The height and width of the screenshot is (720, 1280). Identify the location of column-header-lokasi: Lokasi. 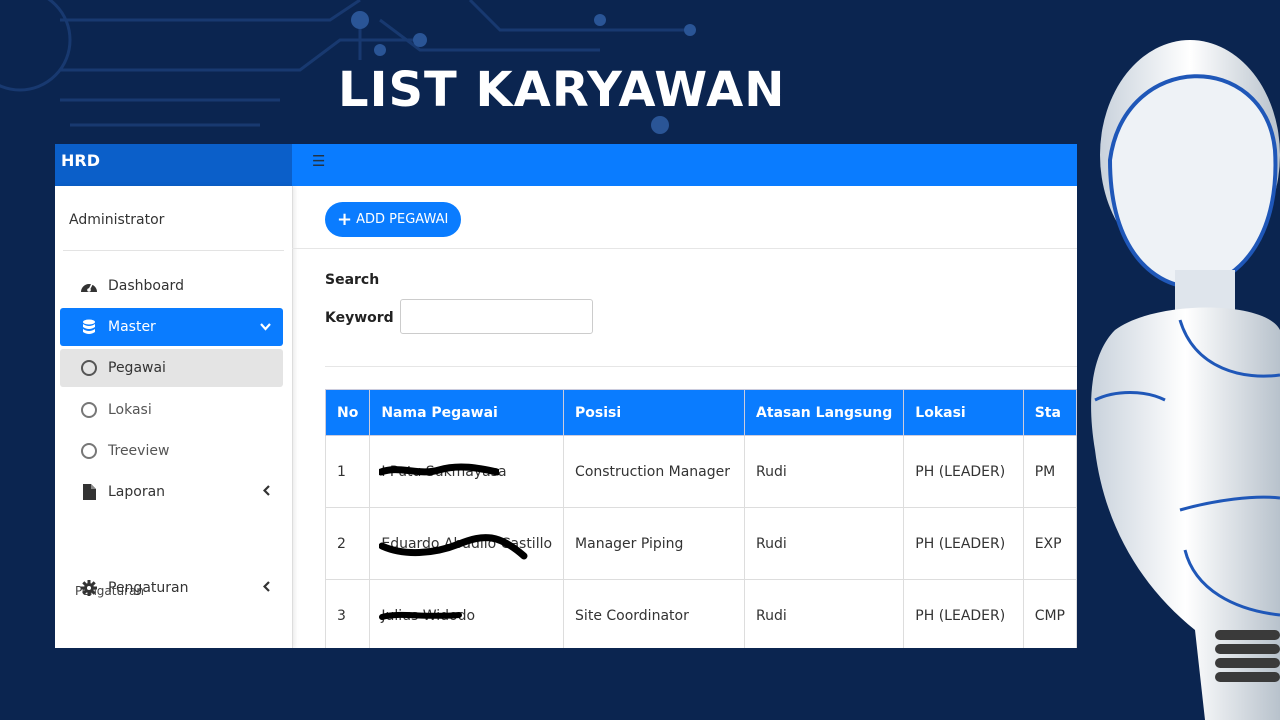
(963, 412).